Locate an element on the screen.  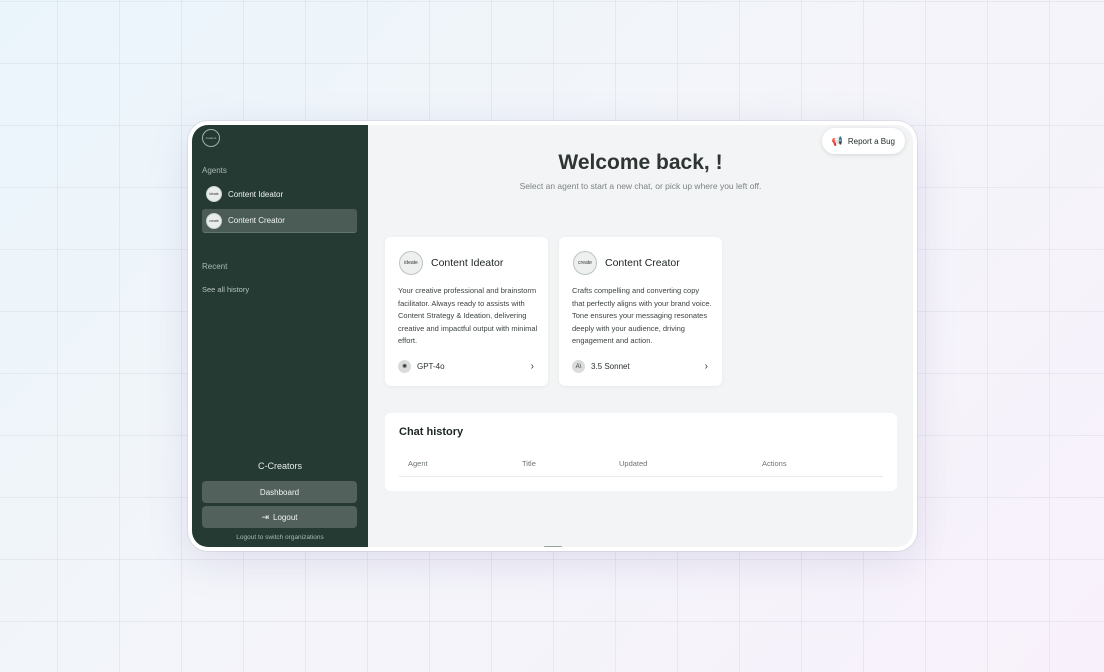
recent-section-label: Recent is located at coordinates (215, 266).